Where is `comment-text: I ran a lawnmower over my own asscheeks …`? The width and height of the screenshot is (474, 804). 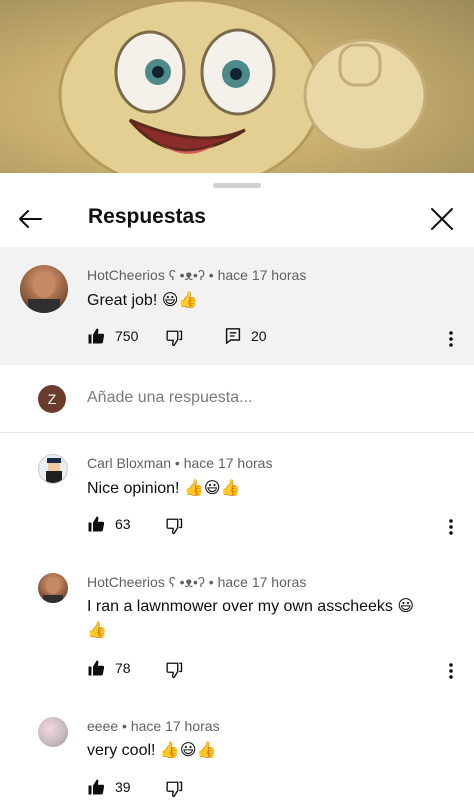
comment-text: I ran a lawnmower over my own asscheeks … is located at coordinates (251, 606).